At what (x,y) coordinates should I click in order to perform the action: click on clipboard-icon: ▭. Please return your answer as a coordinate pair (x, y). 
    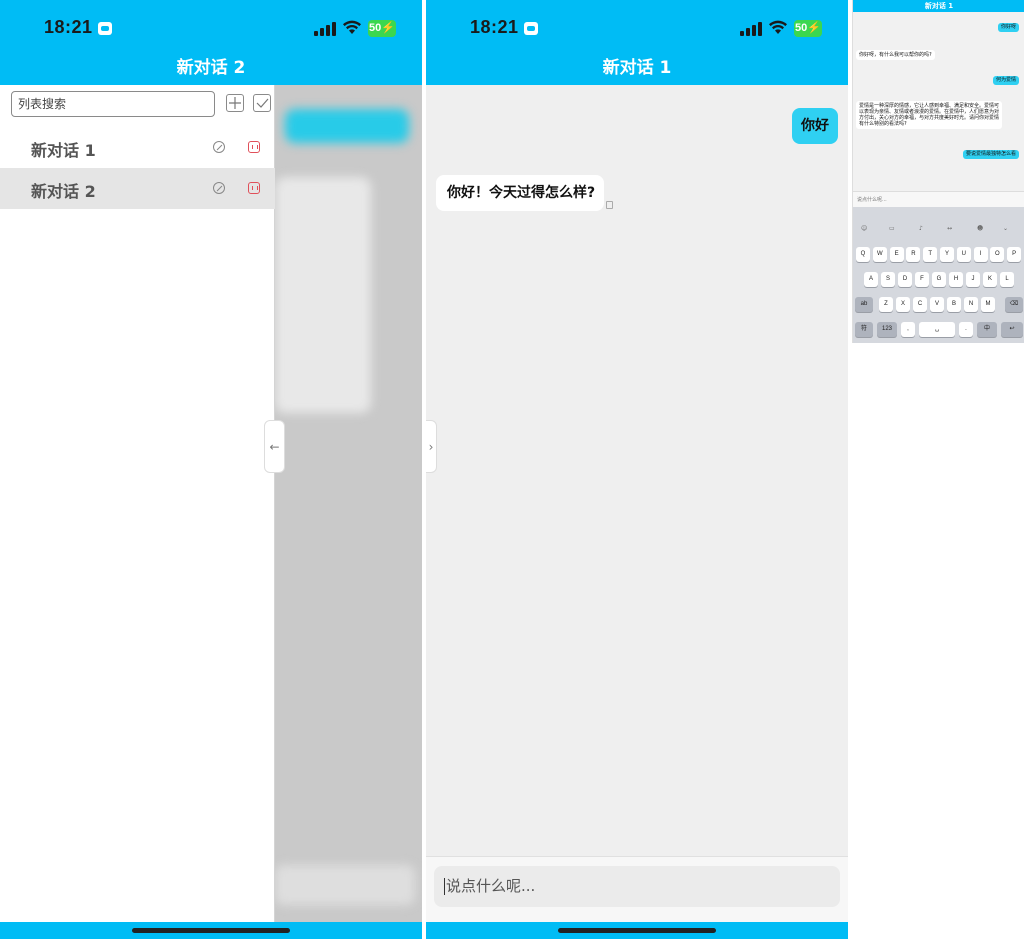
    Looking at the image, I should click on (892, 228).